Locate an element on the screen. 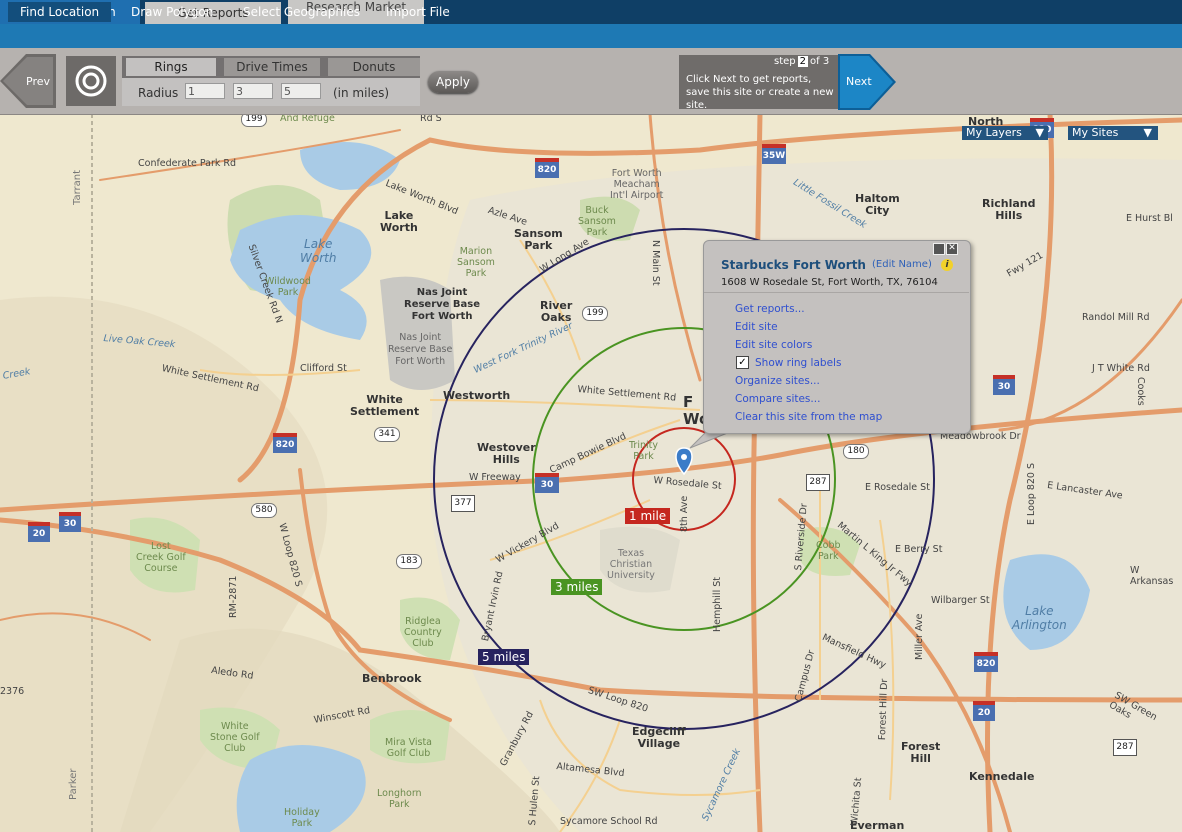  step-text: step 2 of 3 is located at coordinates (801, 61).